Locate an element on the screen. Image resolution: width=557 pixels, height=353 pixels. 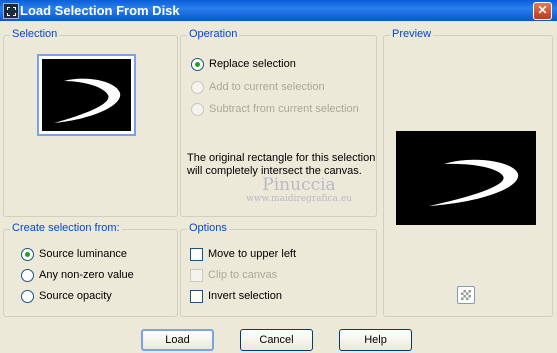
checkbox-label: Invert selection is located at coordinates (245, 296).